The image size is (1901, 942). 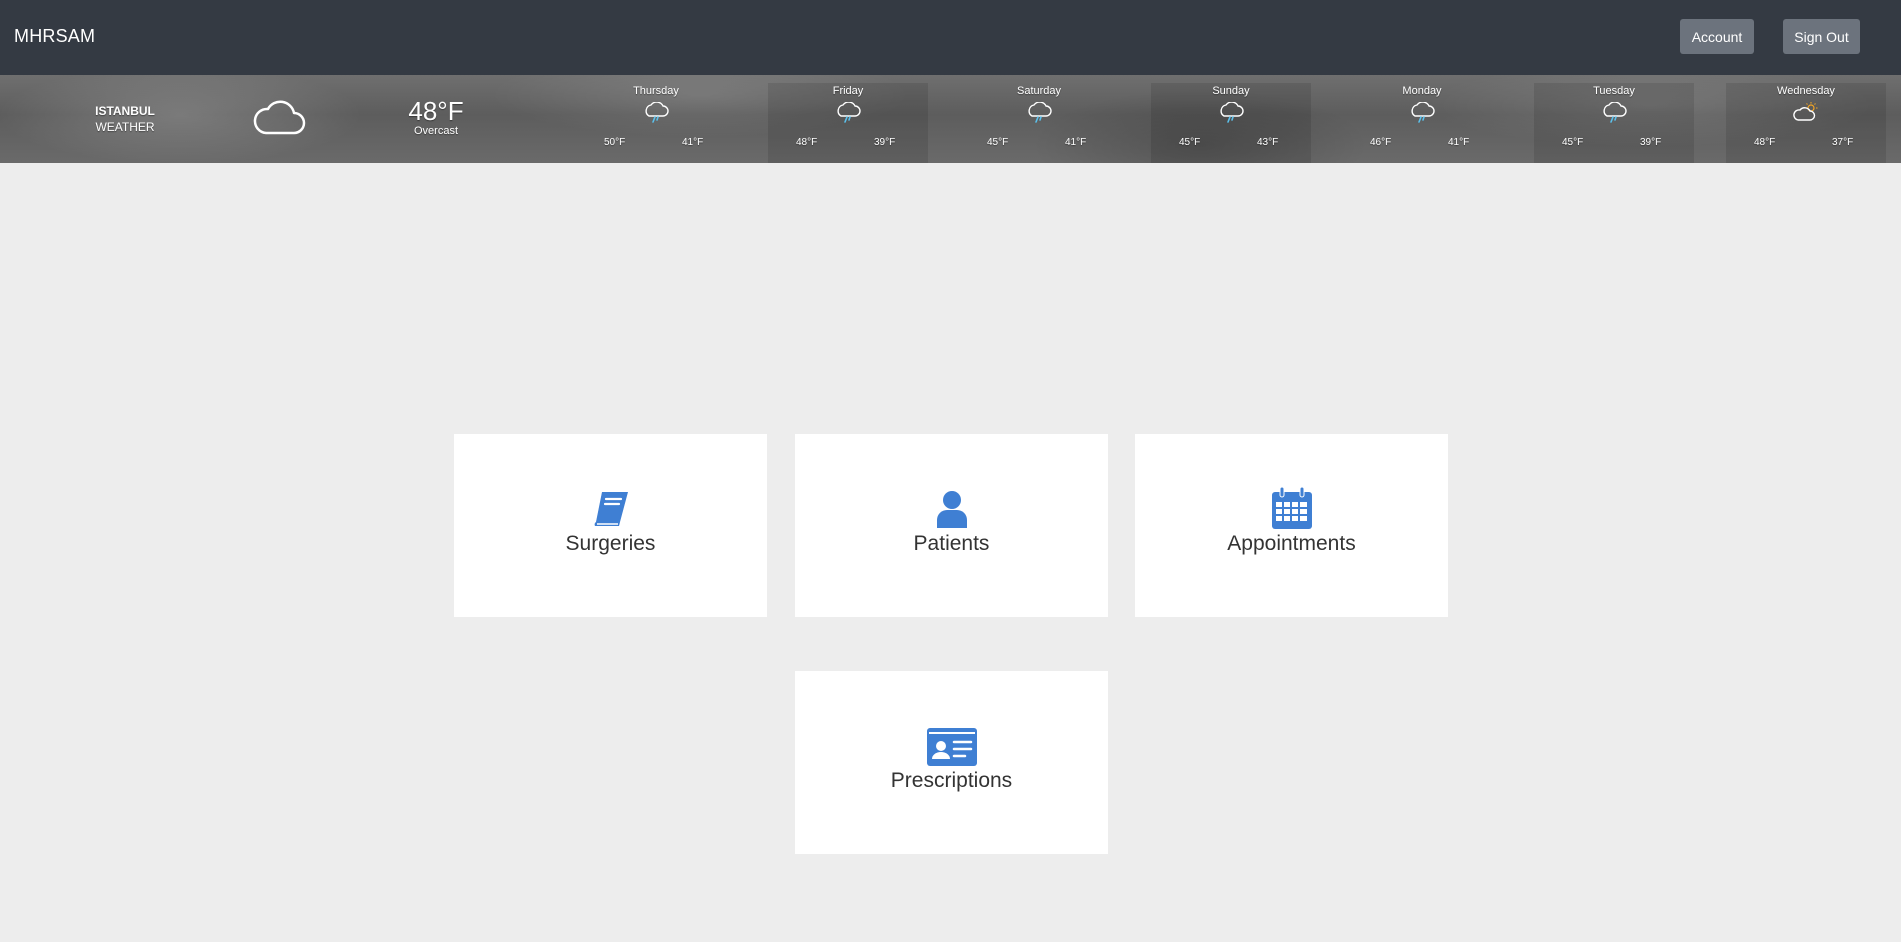 I want to click on user-icon, so click(x=952, y=511).